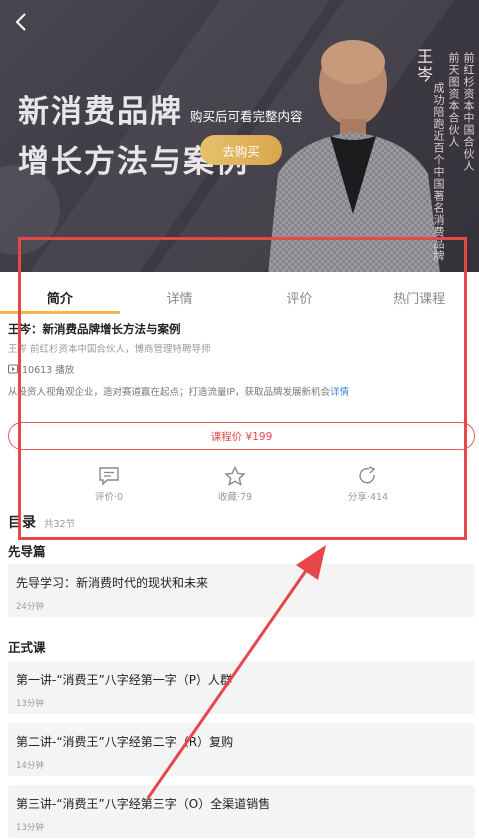 The width and height of the screenshot is (479, 840). I want to click on share-icon, so click(367, 475).